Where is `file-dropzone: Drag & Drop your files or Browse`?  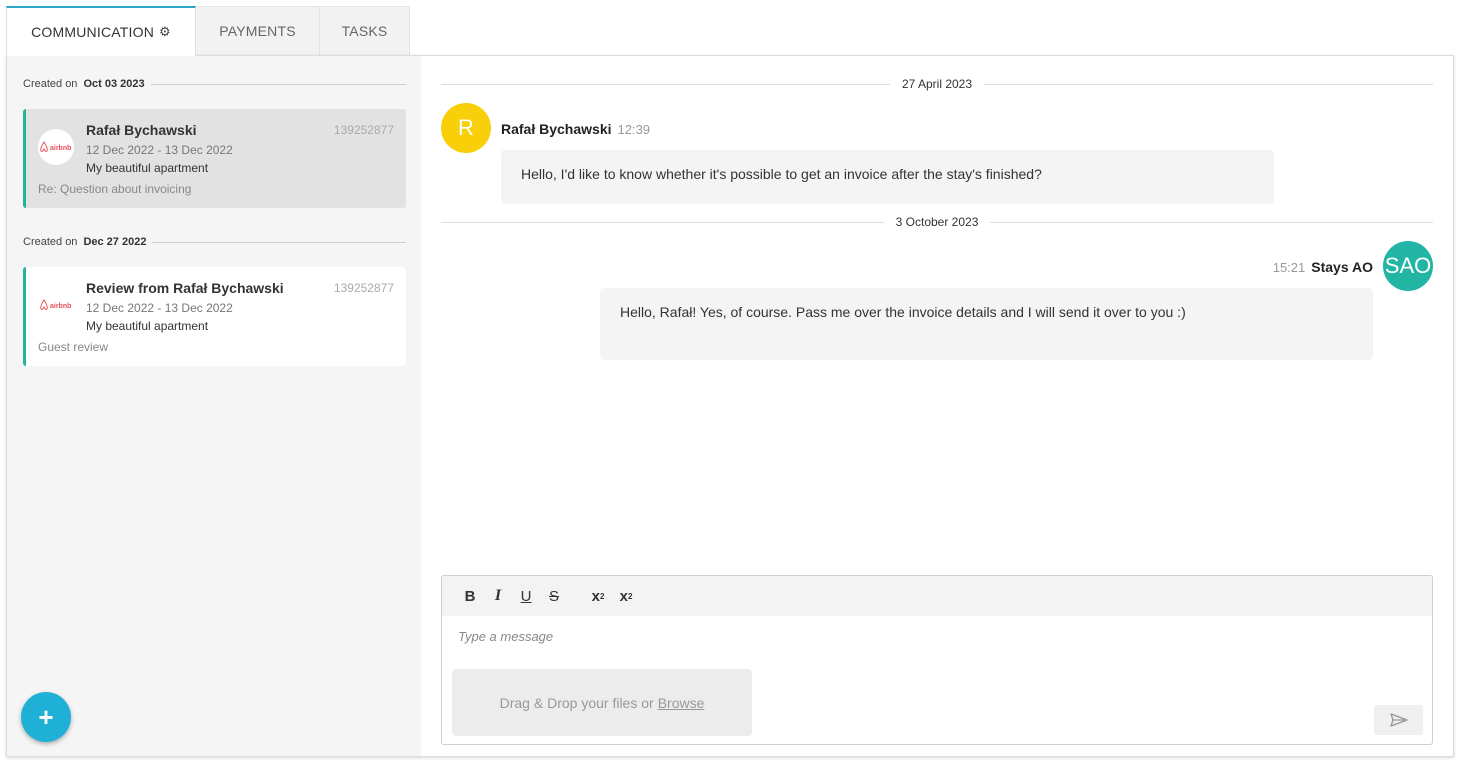
file-dropzone: Drag & Drop your files or Browse is located at coordinates (602, 702).